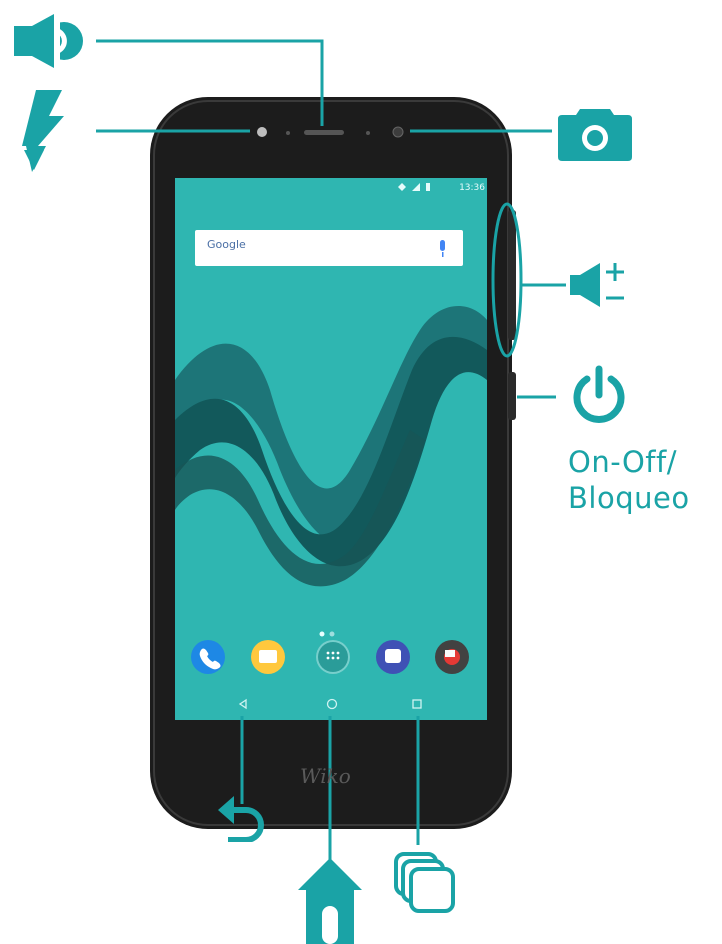 The image size is (722, 944). Describe the element at coordinates (472, 188) in the screenshot. I see `status-time: 13:36` at that location.